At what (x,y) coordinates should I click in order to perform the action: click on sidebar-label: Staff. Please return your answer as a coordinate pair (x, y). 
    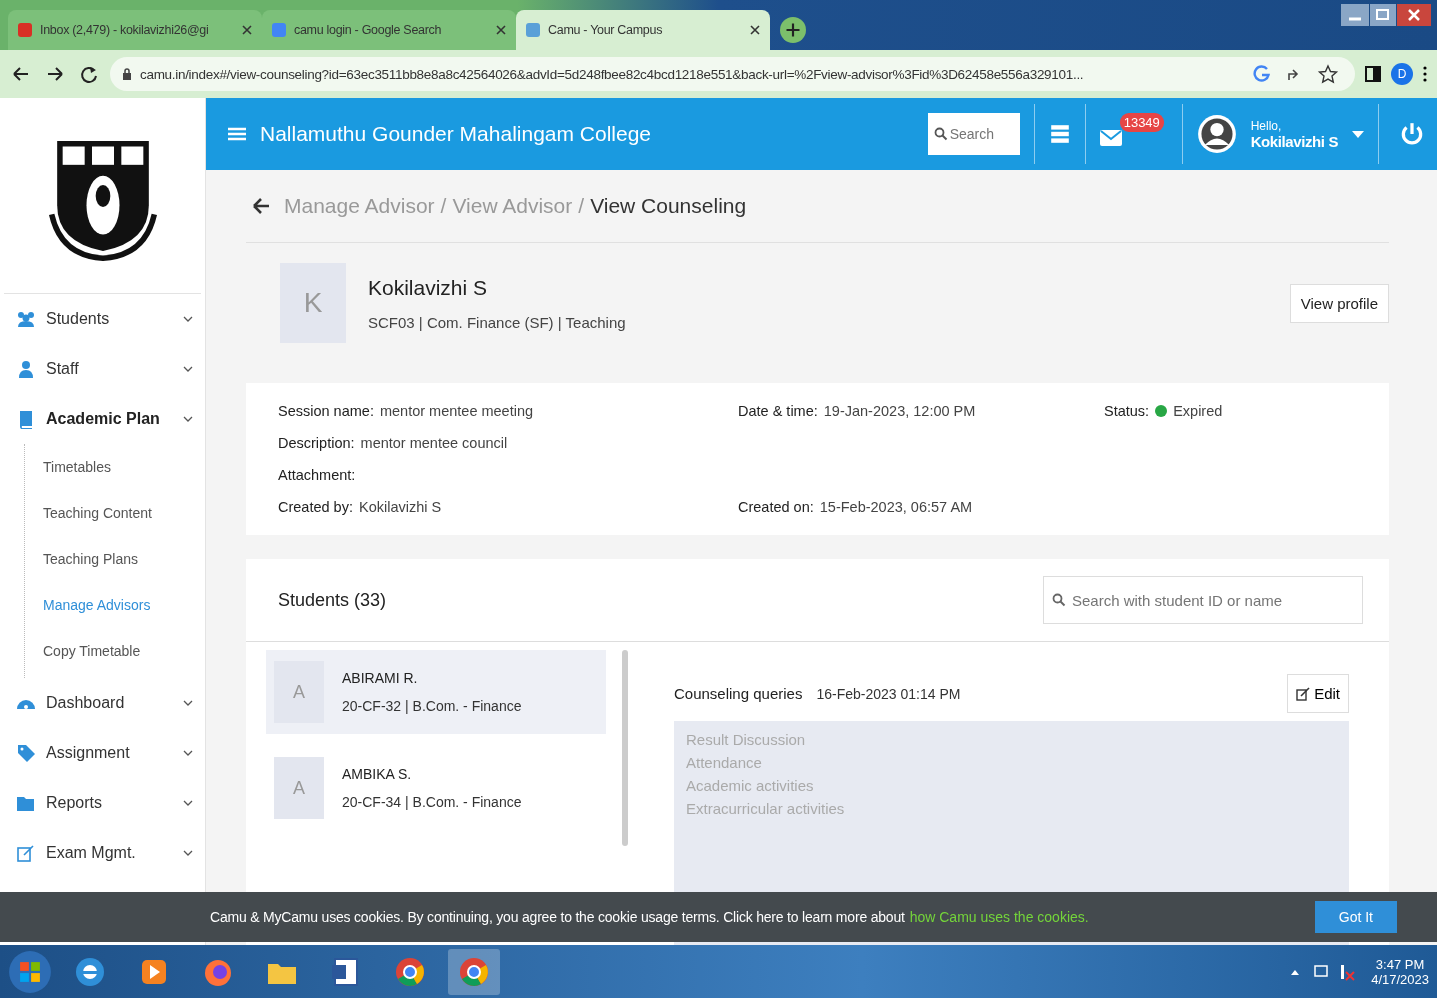
    Looking at the image, I should click on (63, 369).